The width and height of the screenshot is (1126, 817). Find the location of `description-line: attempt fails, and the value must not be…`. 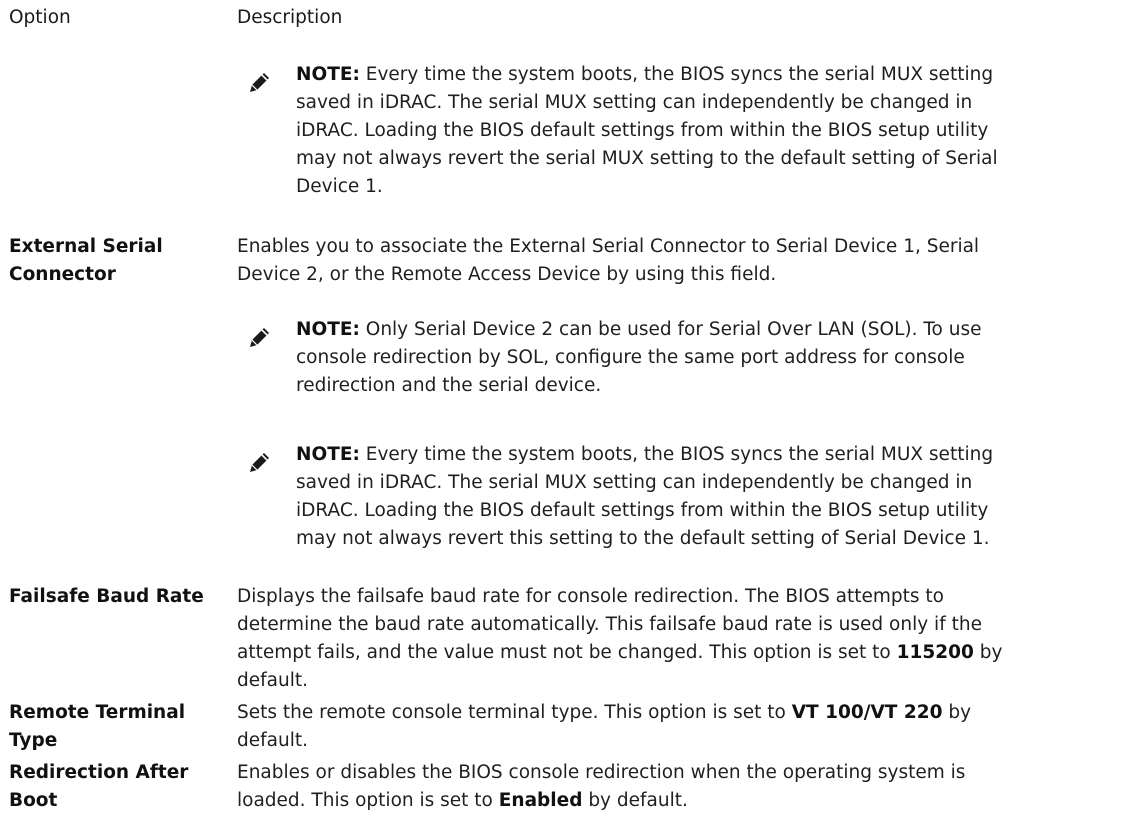

description-line: attempt fails, and the value must not be… is located at coordinates (567, 652).